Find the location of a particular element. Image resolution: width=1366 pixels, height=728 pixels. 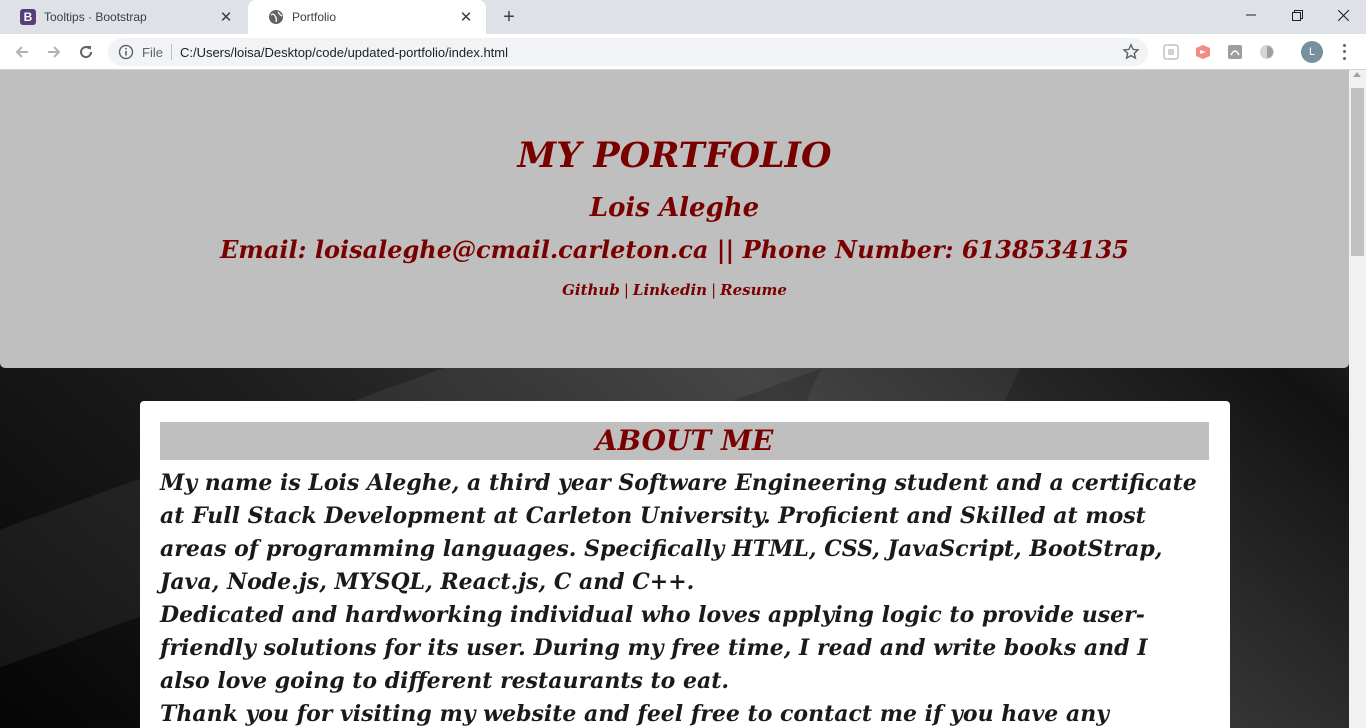

owner-name: Lois Aleghe is located at coordinates (674, 208).